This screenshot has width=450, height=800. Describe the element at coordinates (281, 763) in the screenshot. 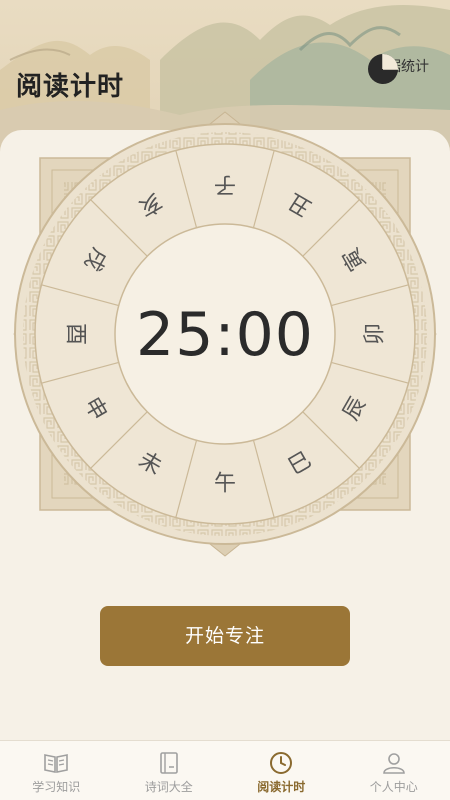

I see `clock-icon` at that location.